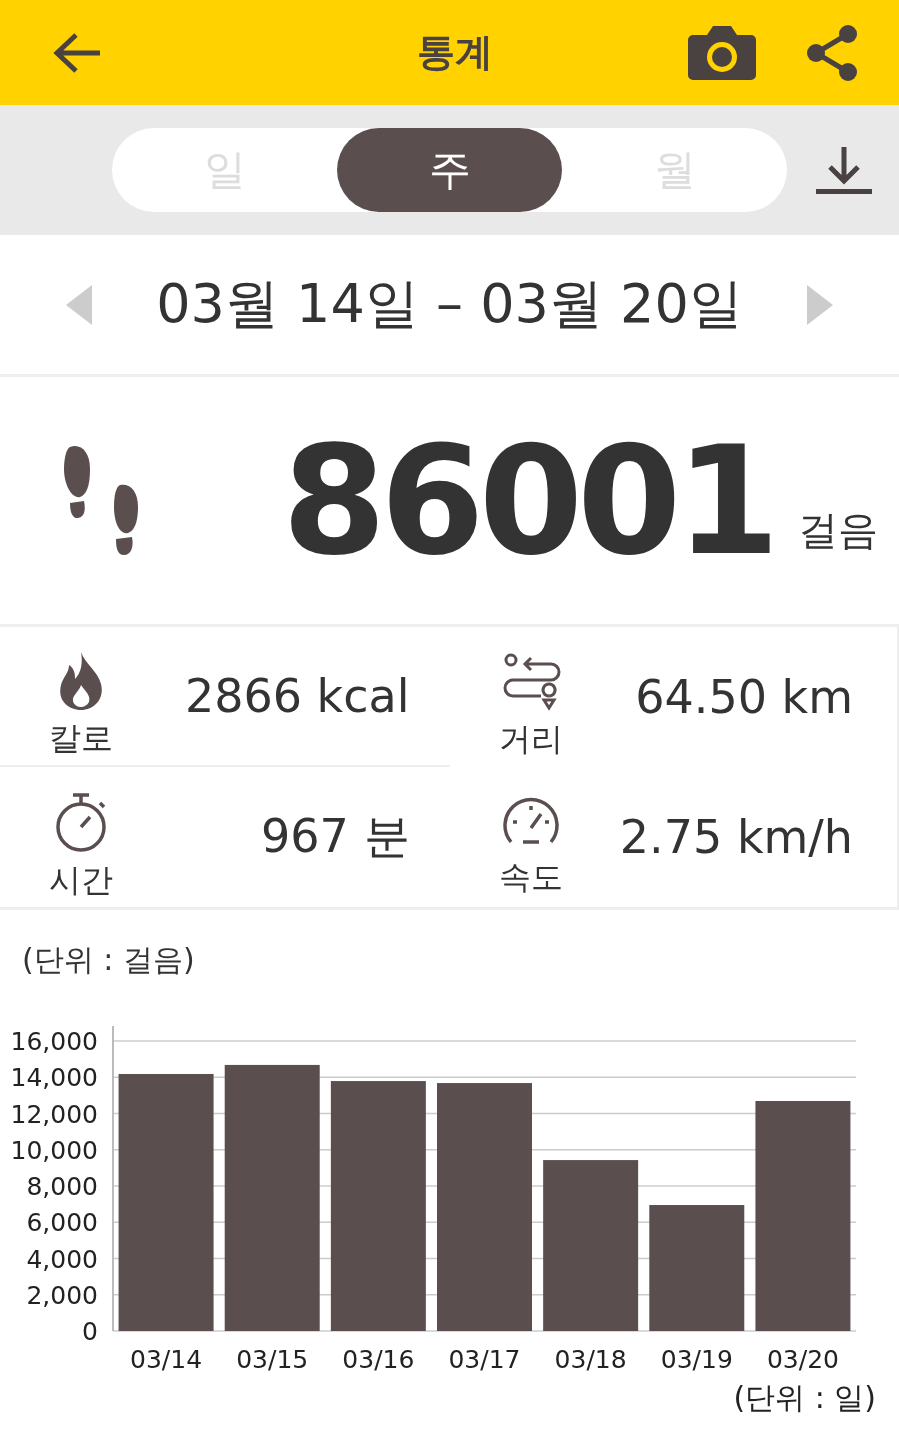 Image resolution: width=899 pixels, height=1440 pixels. Describe the element at coordinates (696, 1359) in the screenshot. I see `x-tick-label: 03/19` at that location.